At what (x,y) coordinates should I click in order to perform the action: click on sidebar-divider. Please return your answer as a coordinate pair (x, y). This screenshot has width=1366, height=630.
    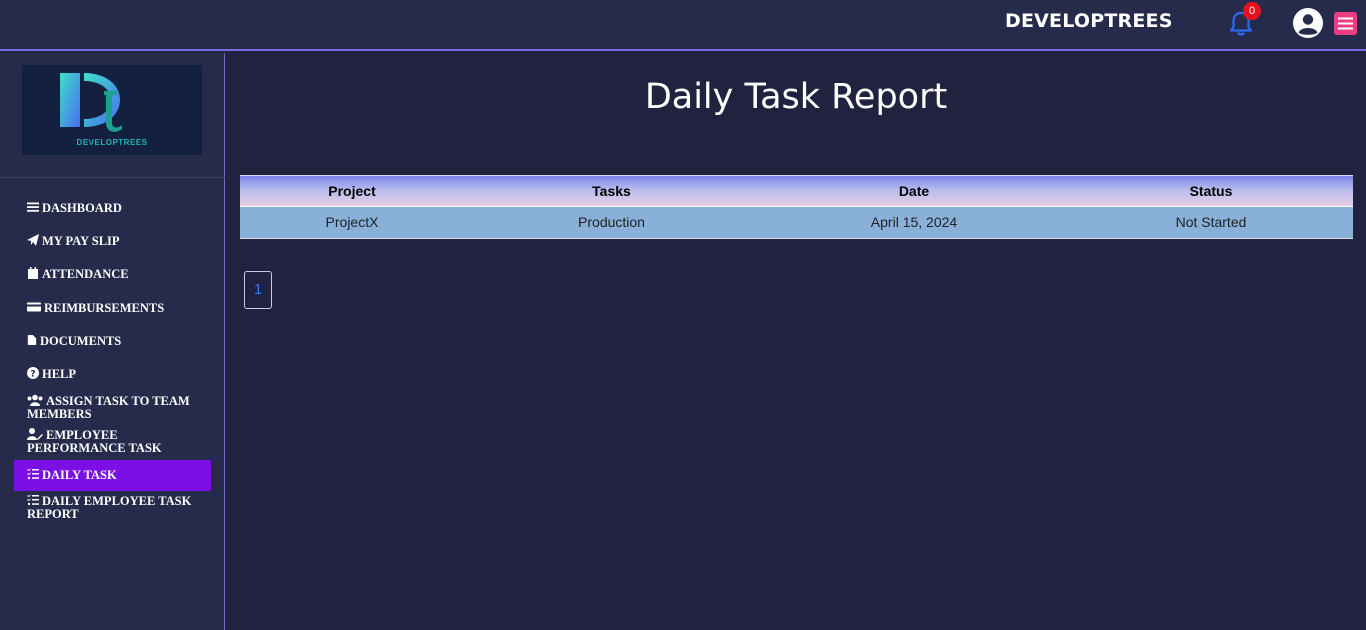
    Looking at the image, I should click on (112, 177).